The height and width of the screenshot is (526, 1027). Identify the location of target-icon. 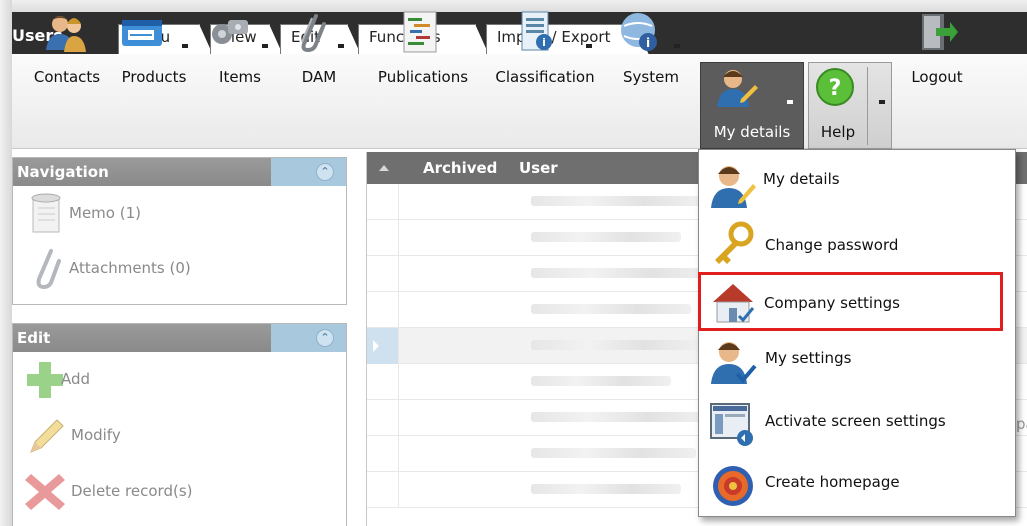
(733, 486).